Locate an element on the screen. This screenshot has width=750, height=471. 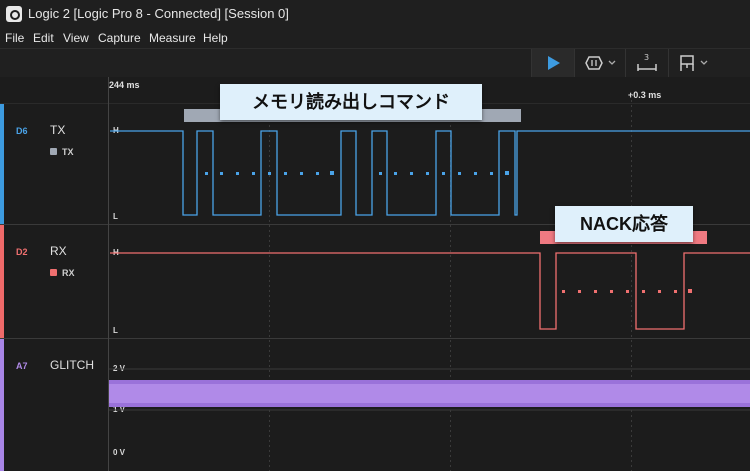
glitch-waveform is located at coordinates (429, 389).